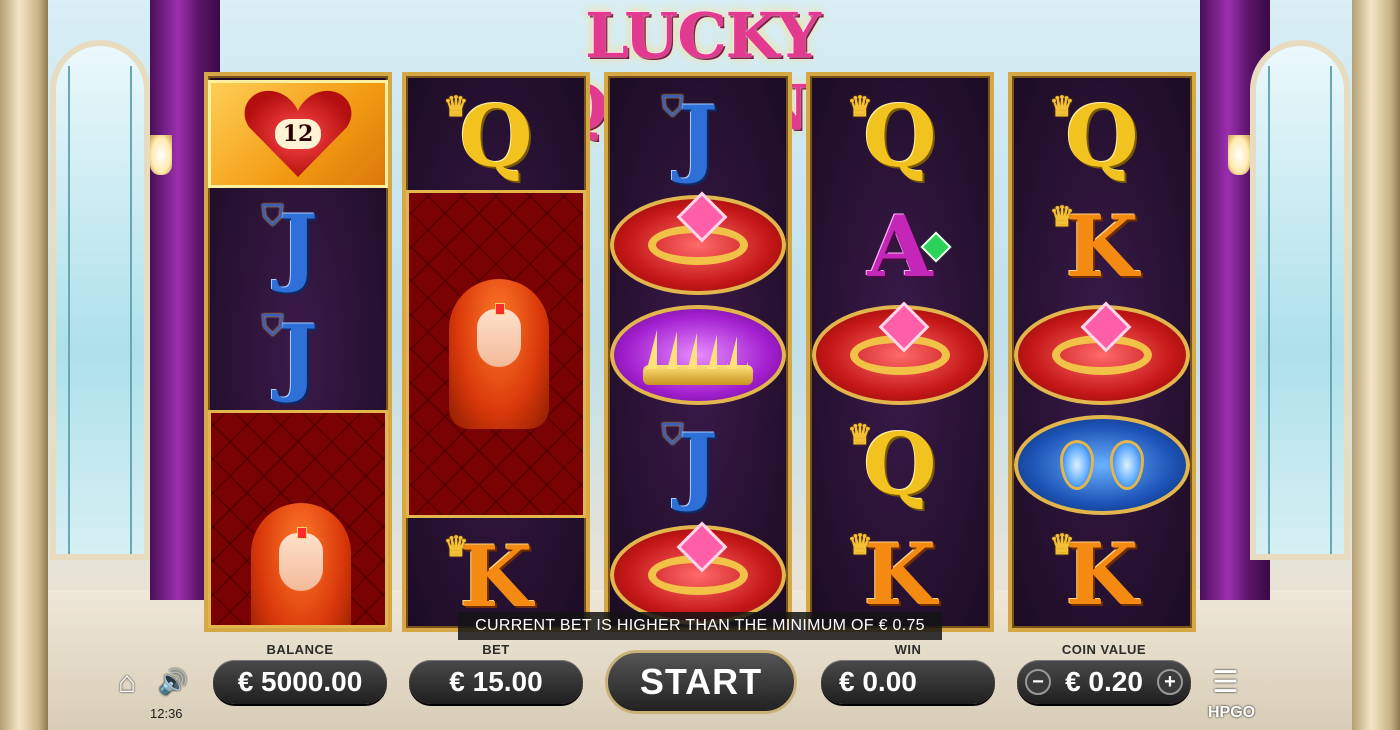  I want to click on reel-3: ⛉ J ⛉ J, so click(698, 352).